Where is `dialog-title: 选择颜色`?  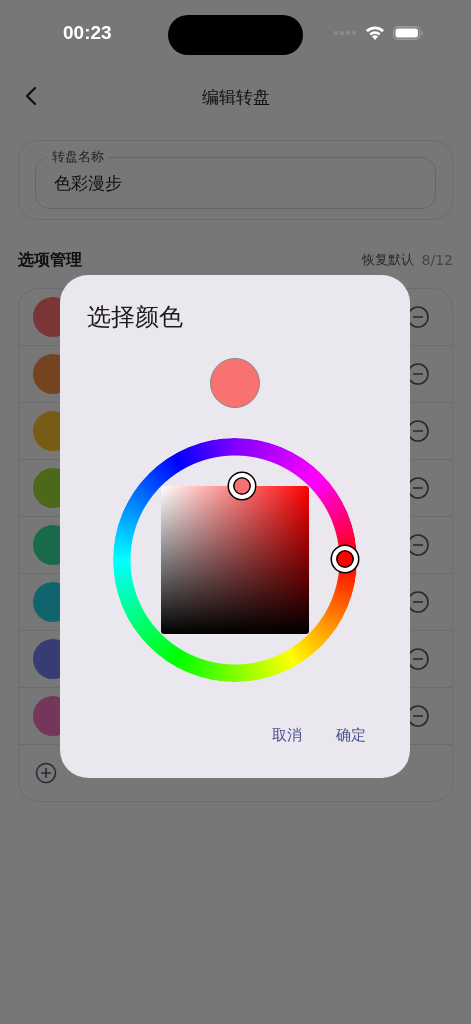
dialog-title: 选择颜色 is located at coordinates (135, 317).